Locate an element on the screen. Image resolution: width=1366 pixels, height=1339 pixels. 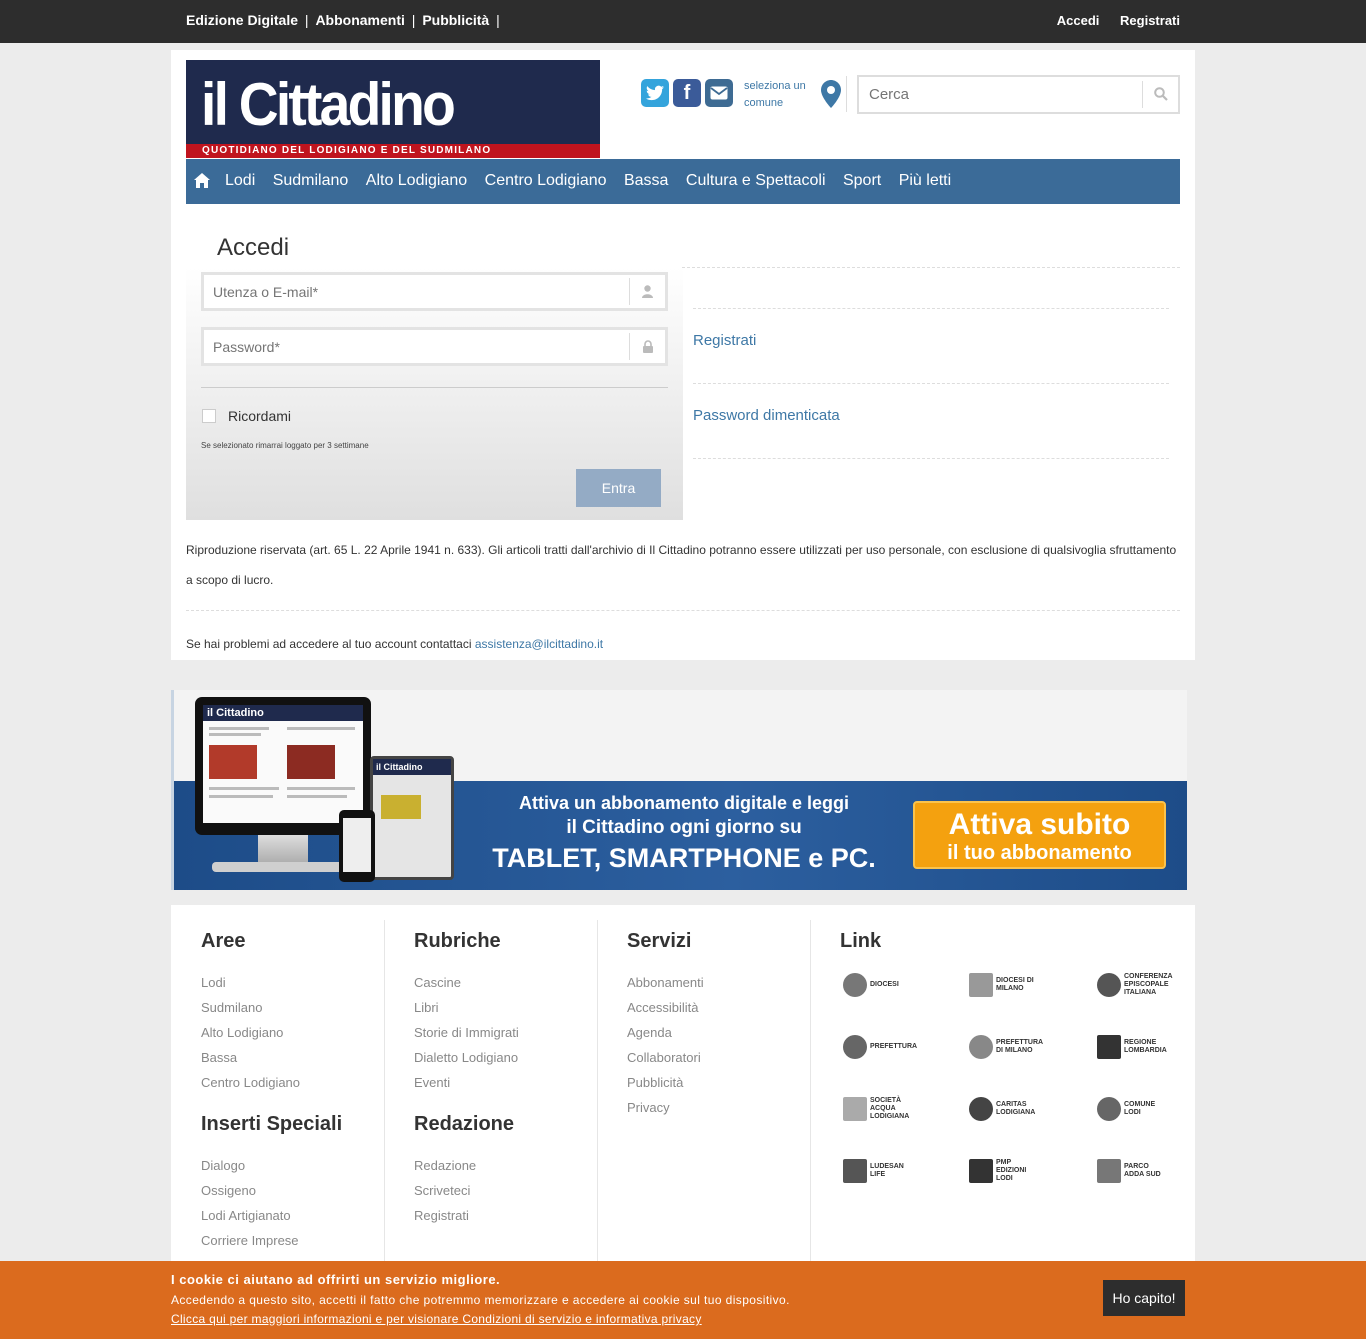
servizi-link: Pubblicità is located at coordinates (655, 1082).